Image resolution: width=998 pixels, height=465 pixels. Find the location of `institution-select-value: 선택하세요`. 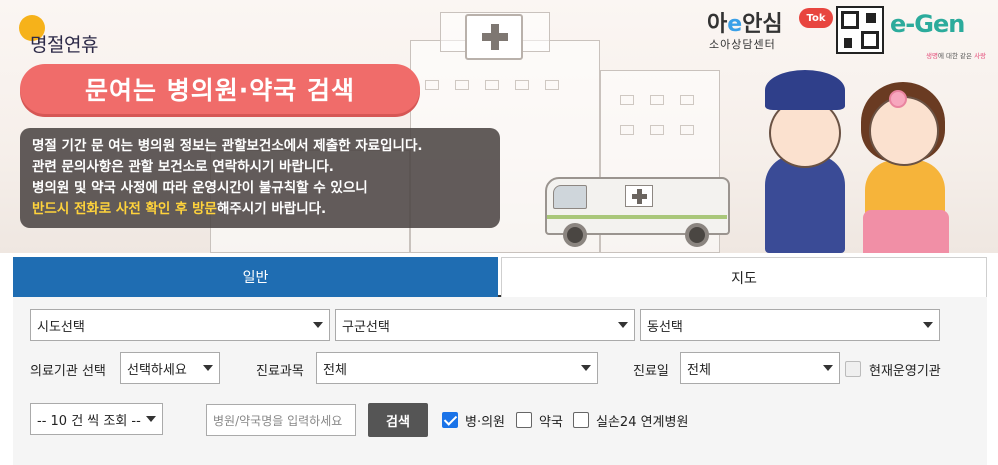

institution-select-value: 선택하세요 is located at coordinates (157, 370).